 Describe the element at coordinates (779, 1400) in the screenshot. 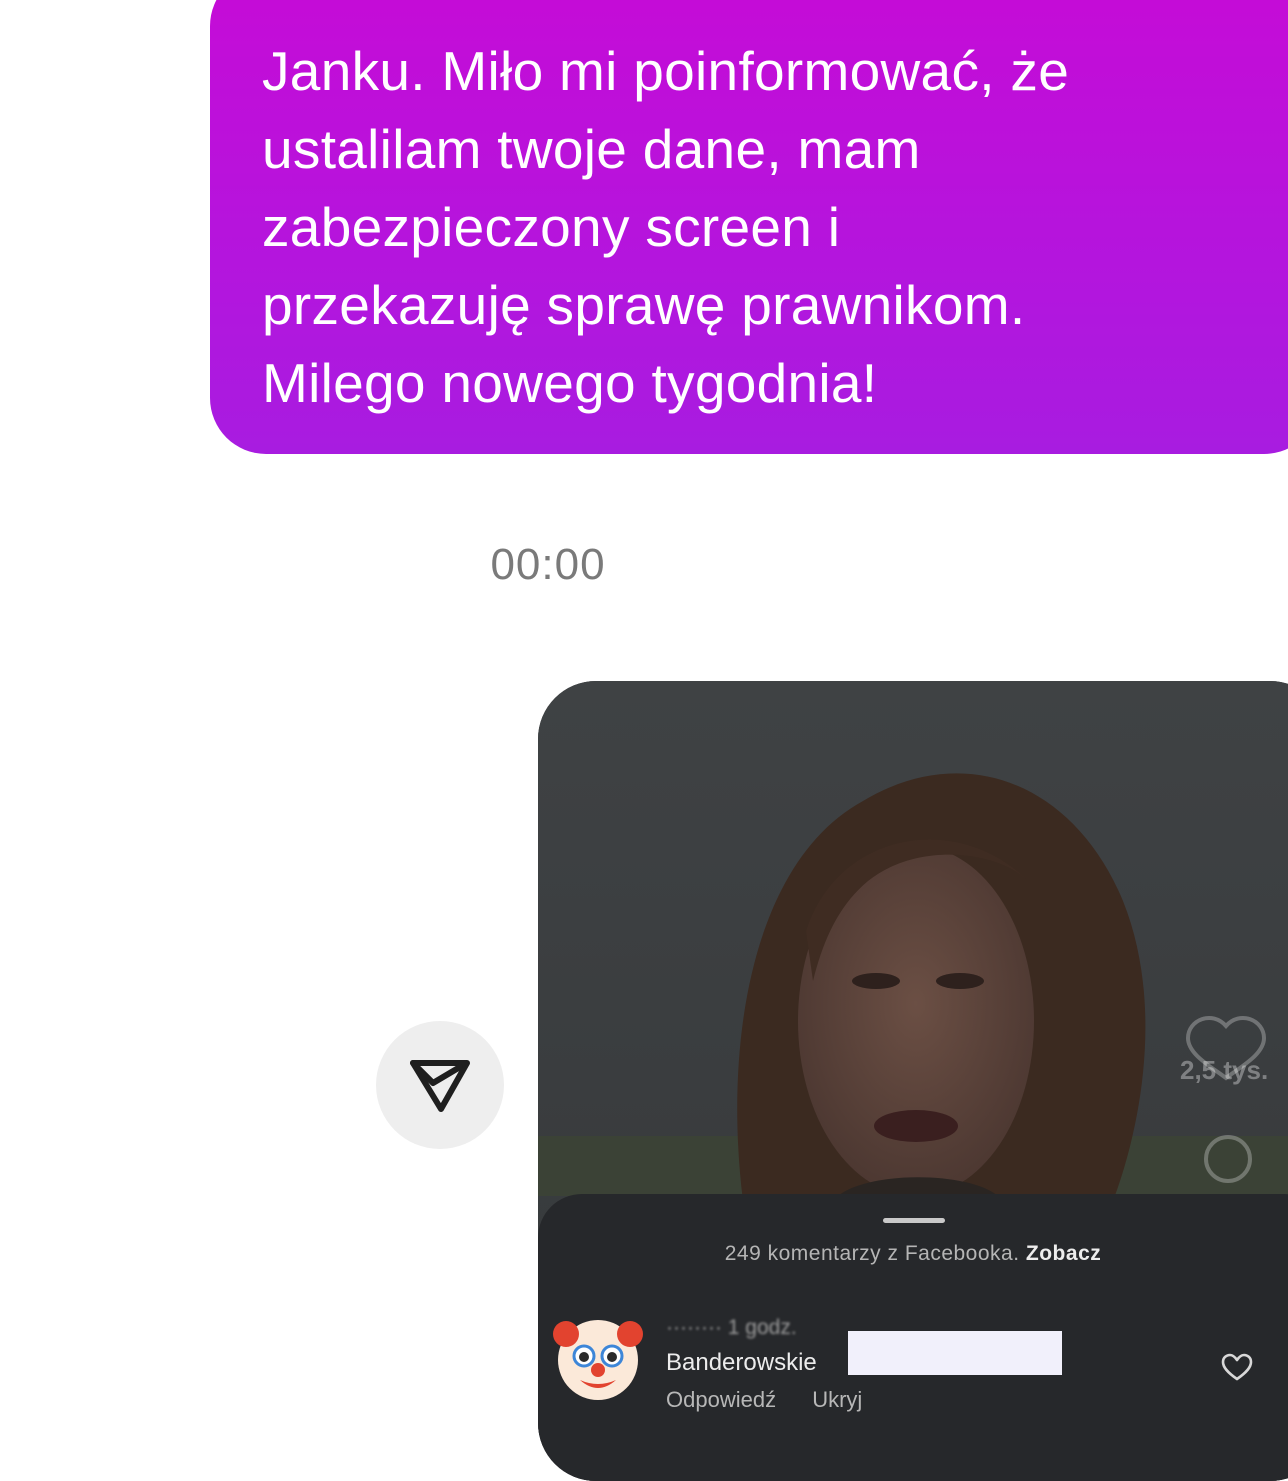

I see `comment-actions: Odpowiedź Ukryj` at that location.